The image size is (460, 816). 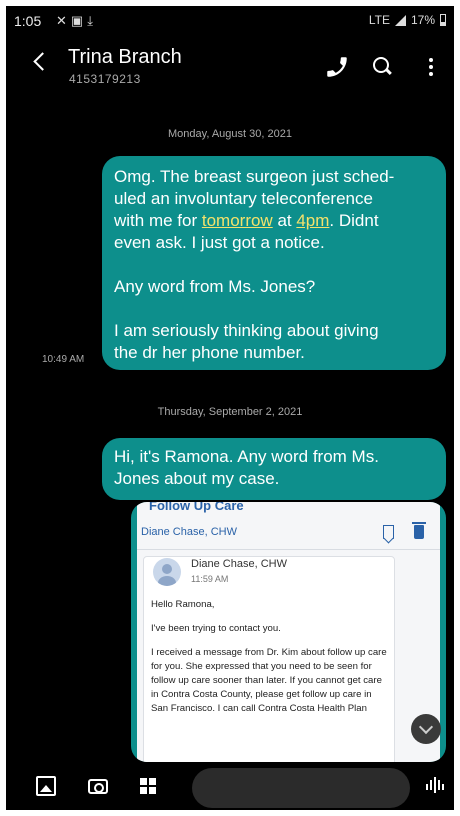 What do you see at coordinates (301, 788) in the screenshot?
I see `message-input` at bounding box center [301, 788].